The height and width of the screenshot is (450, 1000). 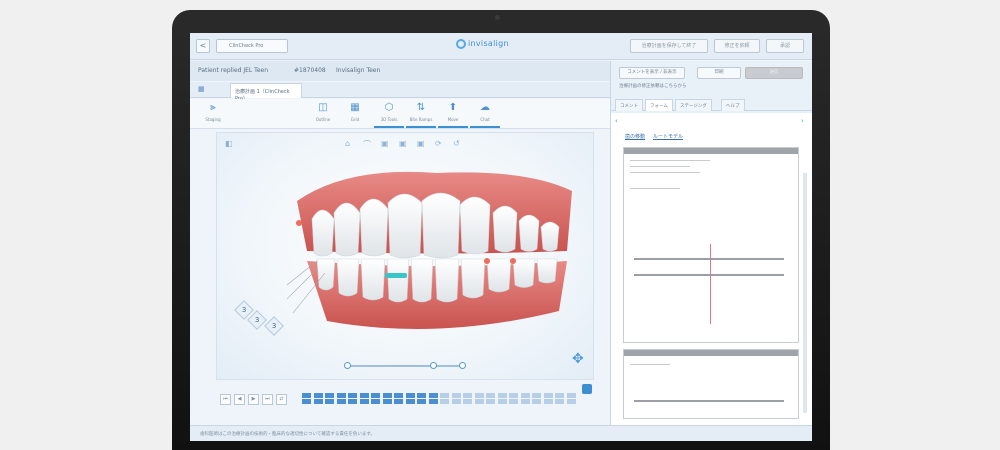 What do you see at coordinates (805, 293) in the screenshot?
I see `scrollbar` at bounding box center [805, 293].